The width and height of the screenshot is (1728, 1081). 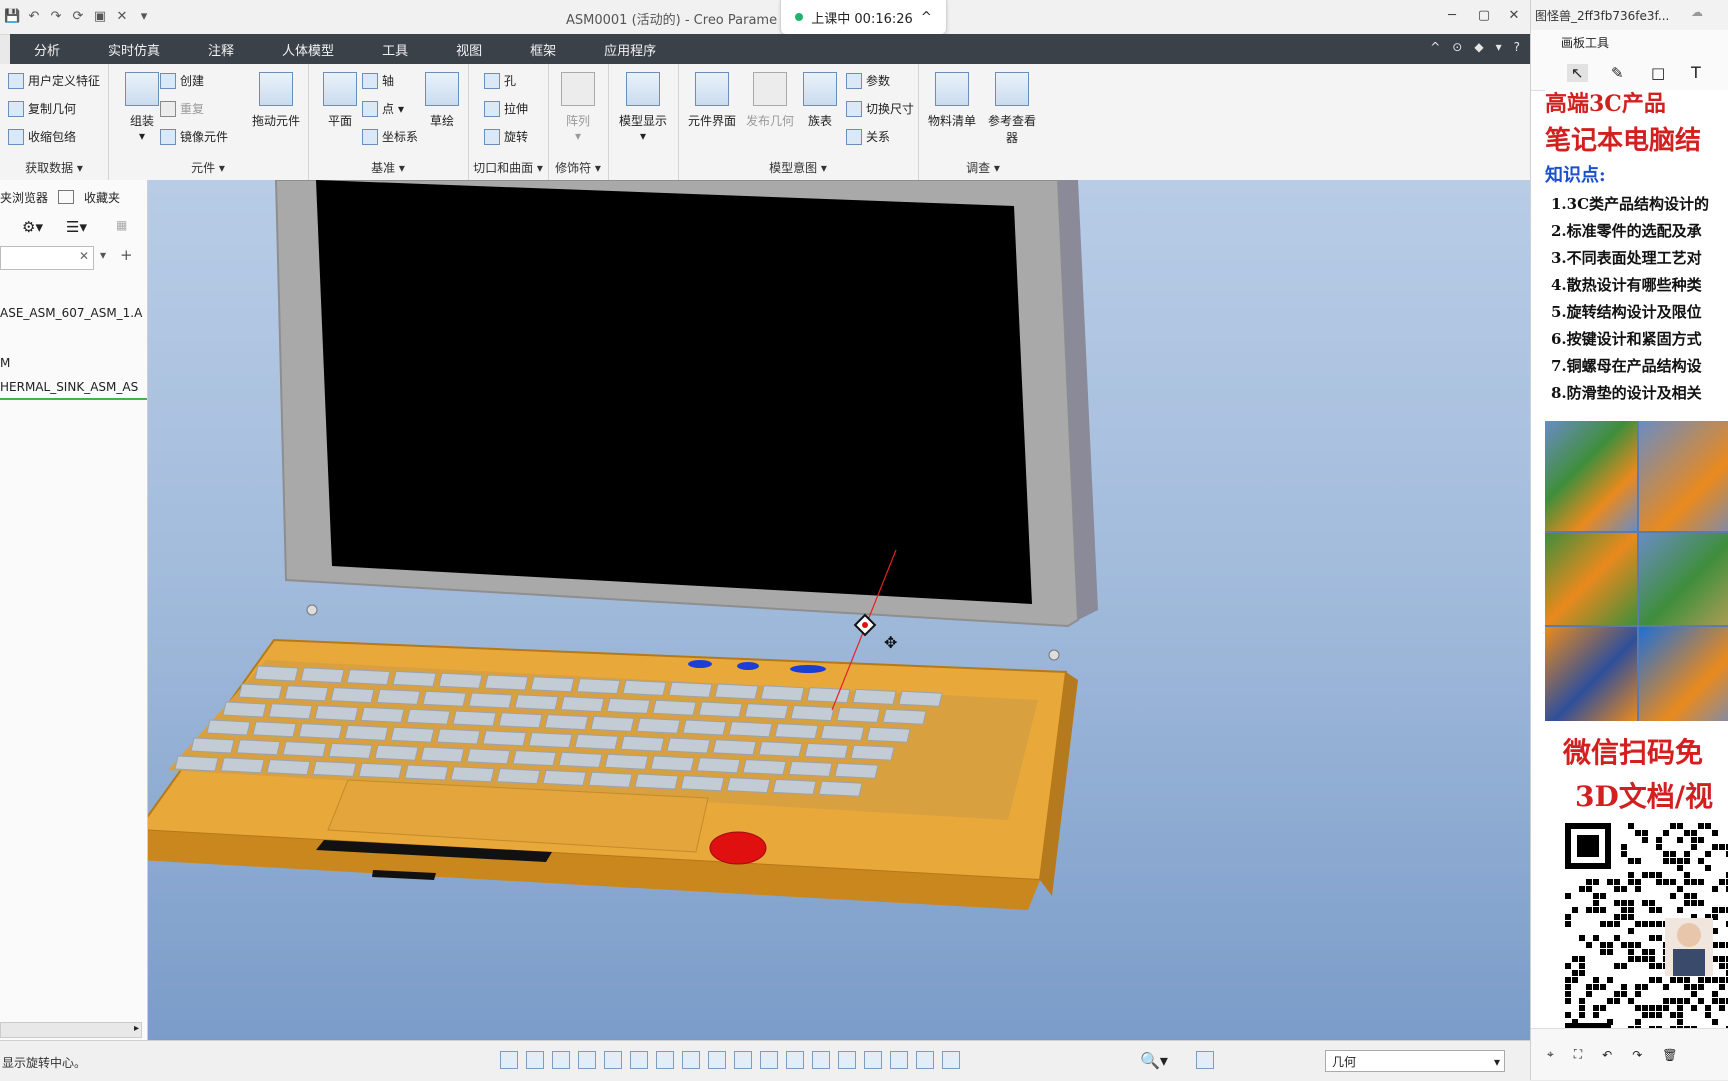 What do you see at coordinates (73, 363) in the screenshot?
I see `tree-item: M` at bounding box center [73, 363].